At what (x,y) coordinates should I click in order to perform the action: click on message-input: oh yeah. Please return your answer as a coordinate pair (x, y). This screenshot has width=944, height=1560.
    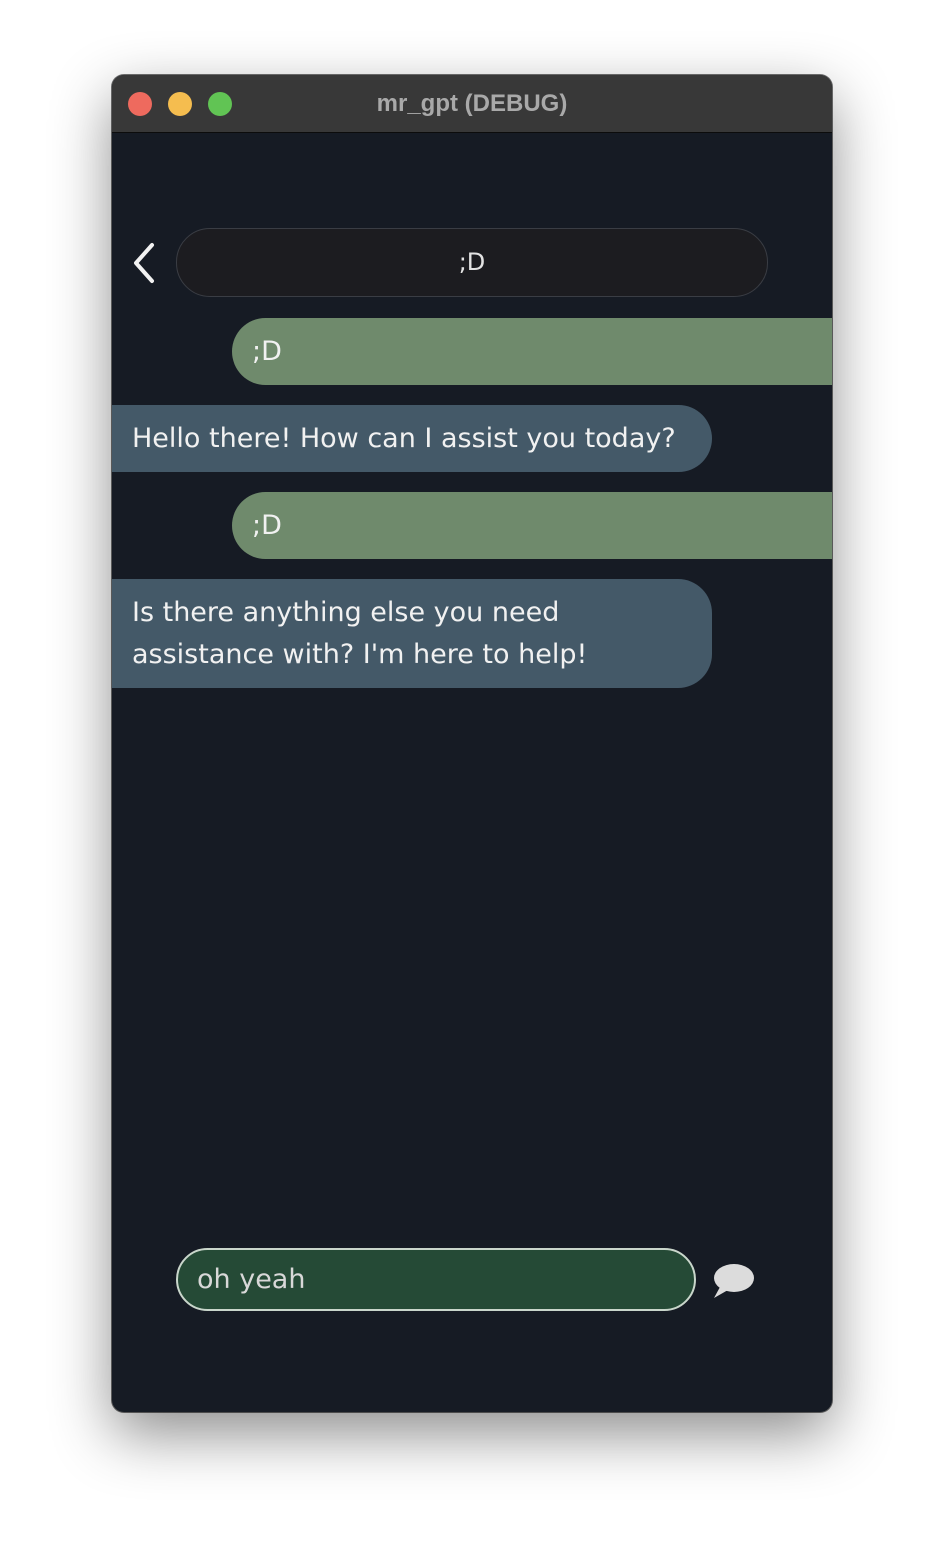
    Looking at the image, I should click on (436, 1279).